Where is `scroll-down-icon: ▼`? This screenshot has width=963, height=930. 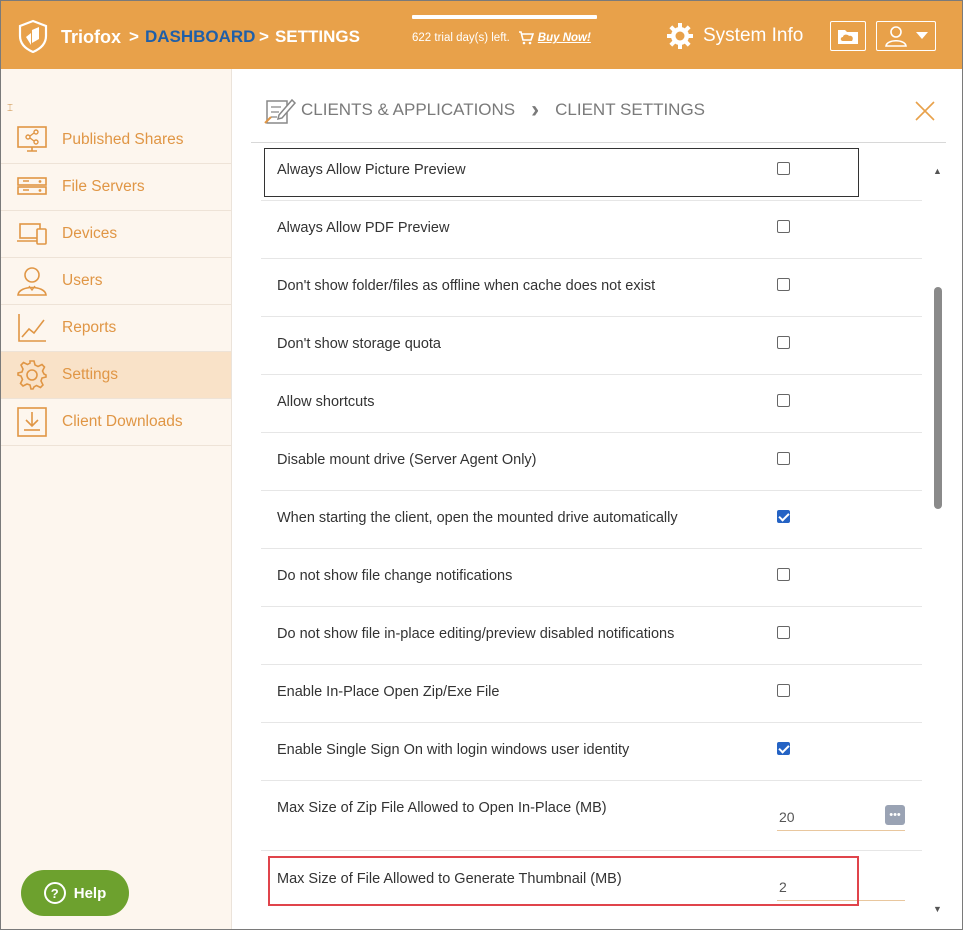 scroll-down-icon: ▼ is located at coordinates (937, 909).